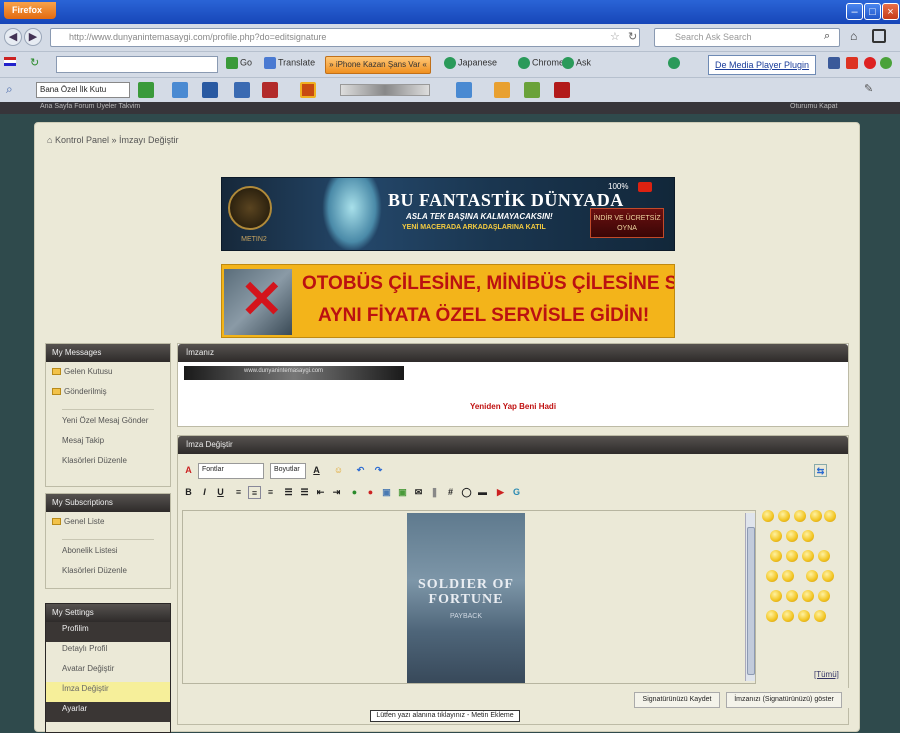  I want to click on forward-icon: ▶, so click(33, 37).